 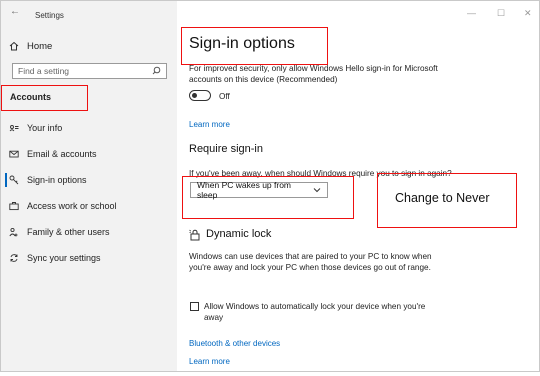 What do you see at coordinates (195, 237) in the screenshot?
I see `lock-icon` at bounding box center [195, 237].